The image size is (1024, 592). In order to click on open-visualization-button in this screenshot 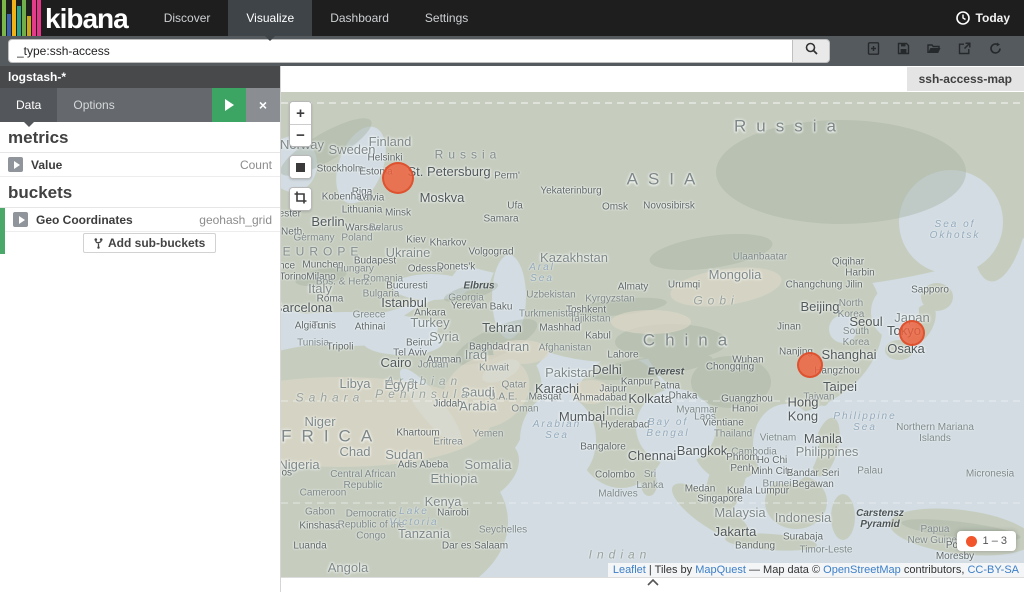, I will do `click(934, 51)`.